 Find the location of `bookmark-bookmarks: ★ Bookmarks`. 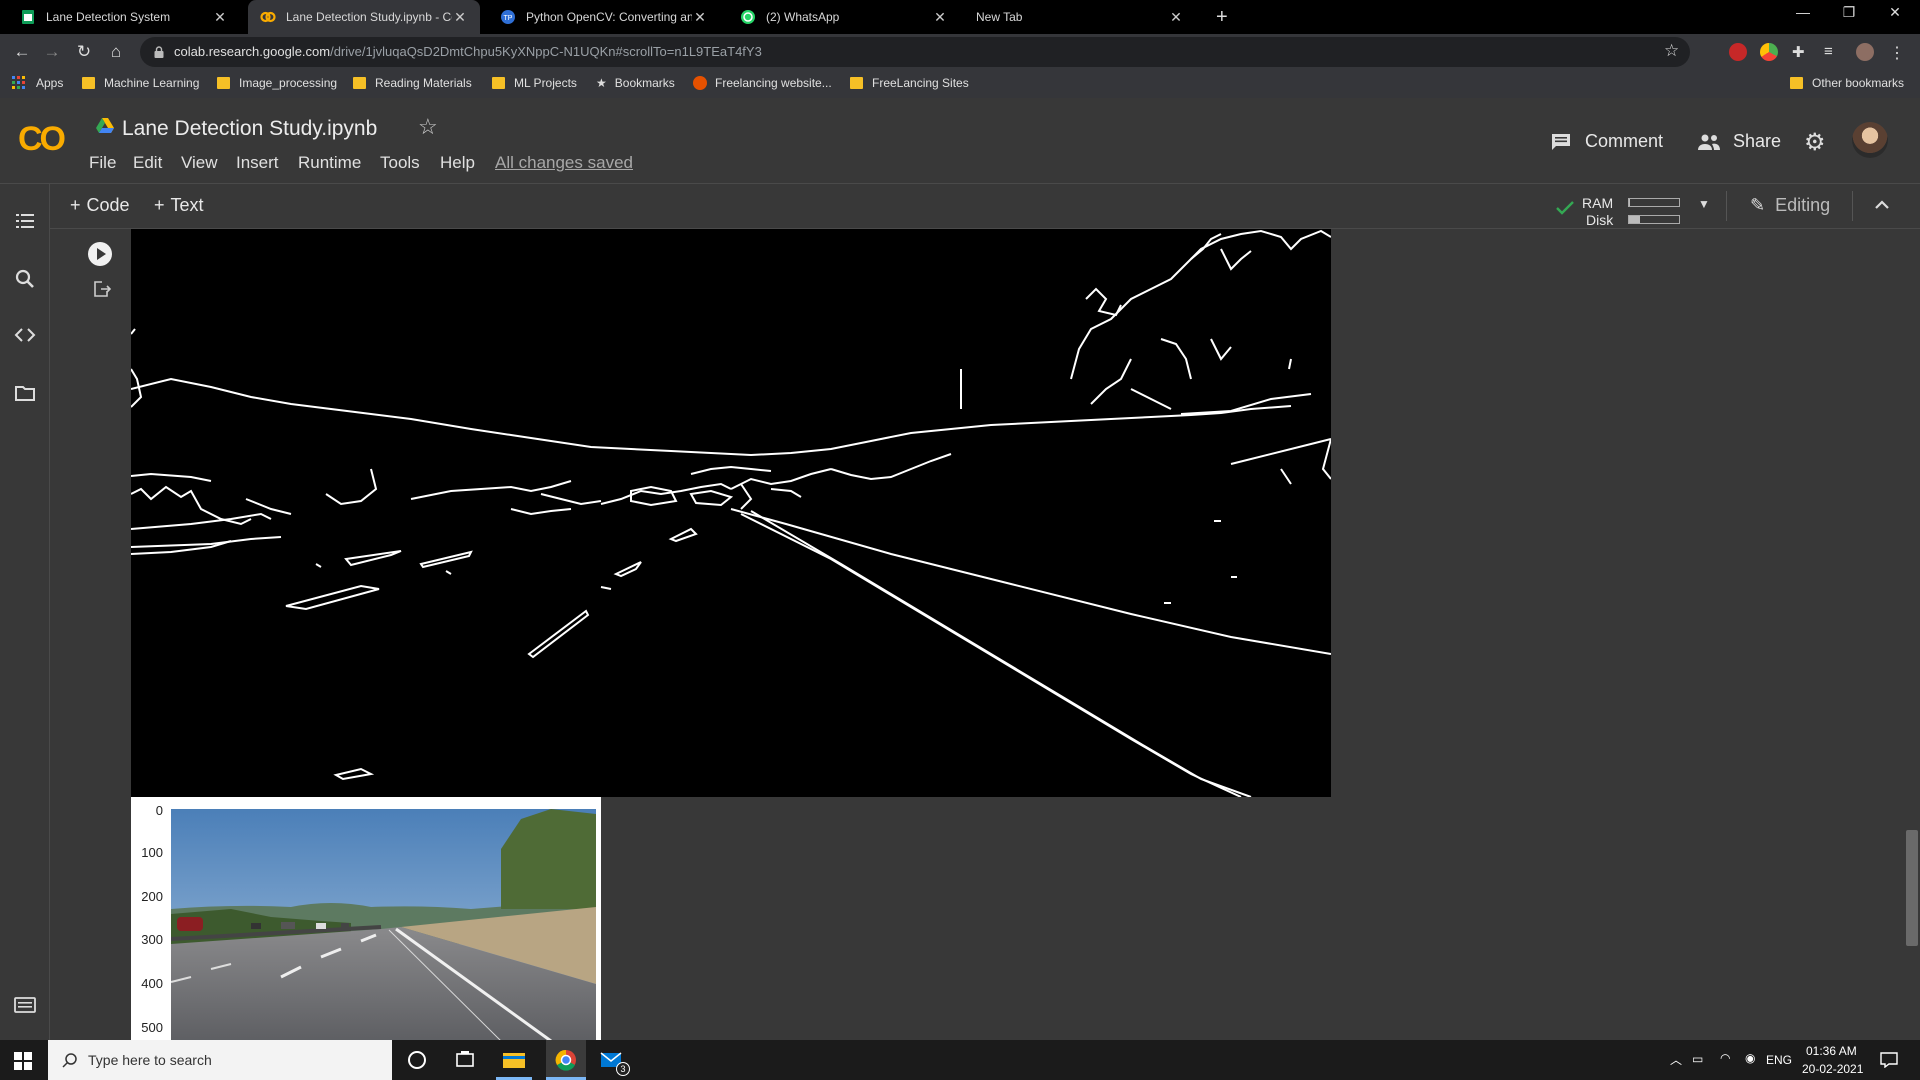

bookmark-bookmarks: ★ Bookmarks is located at coordinates (635, 83).